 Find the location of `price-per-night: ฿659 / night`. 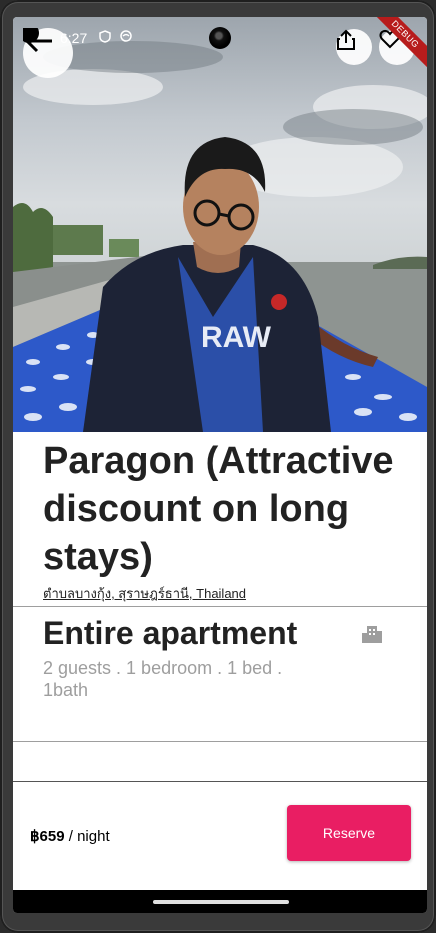

price-per-night: ฿659 / night is located at coordinates (70, 836).